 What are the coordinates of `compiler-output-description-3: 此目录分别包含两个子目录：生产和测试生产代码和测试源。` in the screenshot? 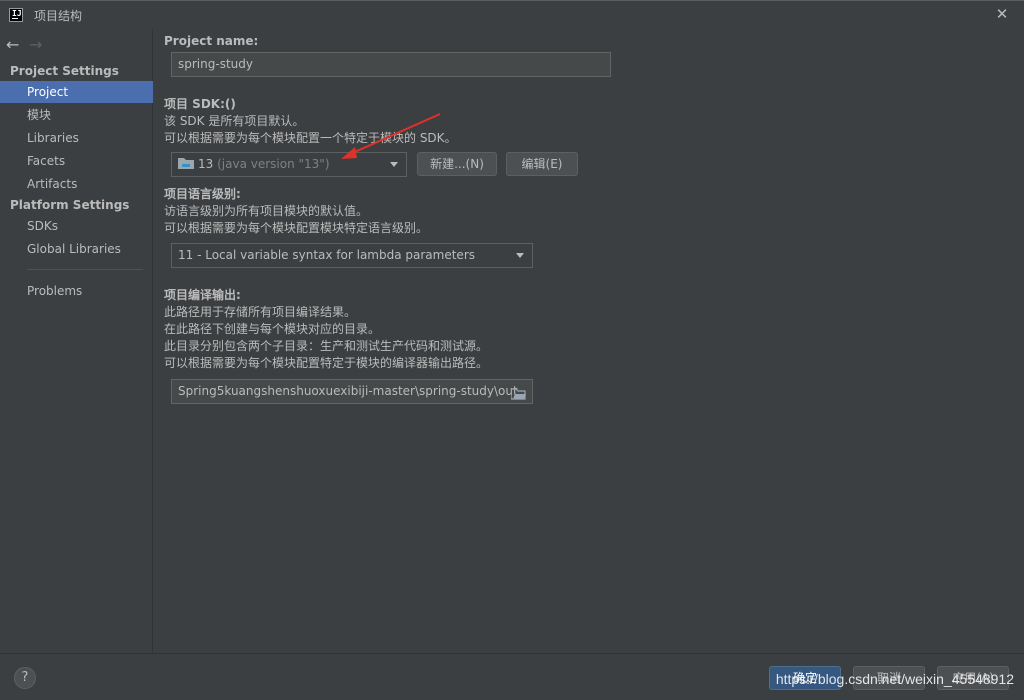 It's located at (326, 346).